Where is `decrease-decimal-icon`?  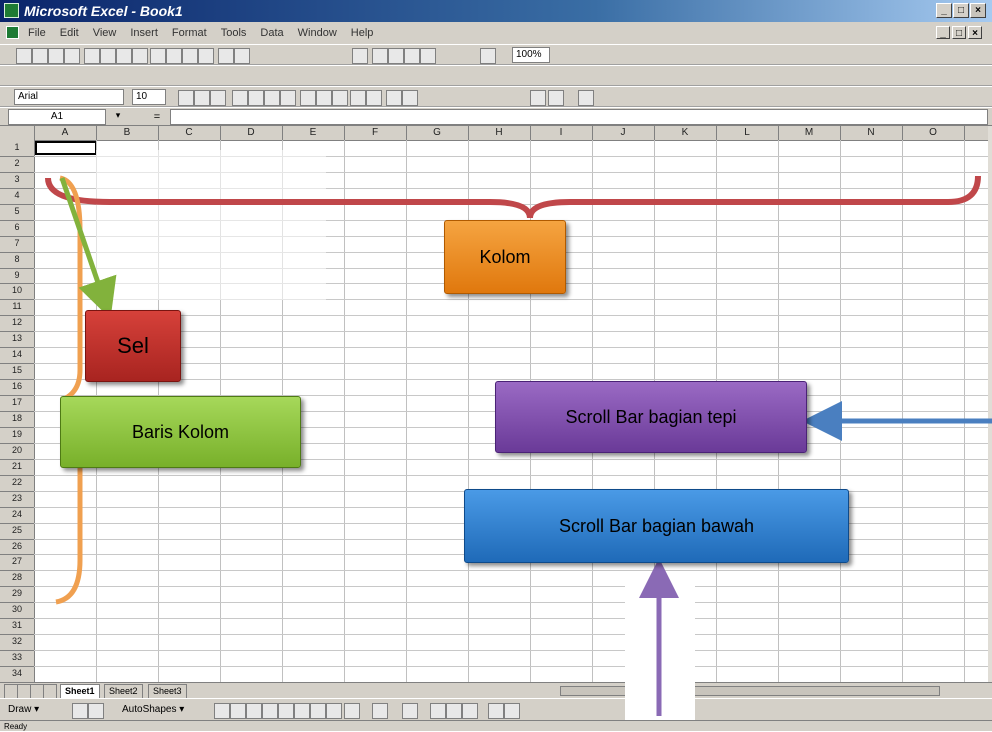
decrease-decimal-icon is located at coordinates (374, 98).